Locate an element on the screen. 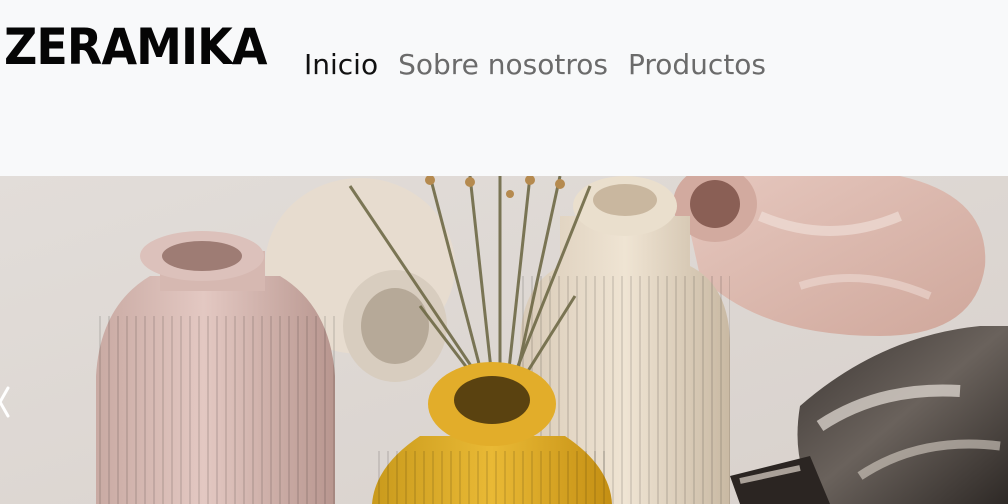 Image resolution: width=1008 pixels, height=504 pixels. nav-item-productos: Productos is located at coordinates (697, 65).